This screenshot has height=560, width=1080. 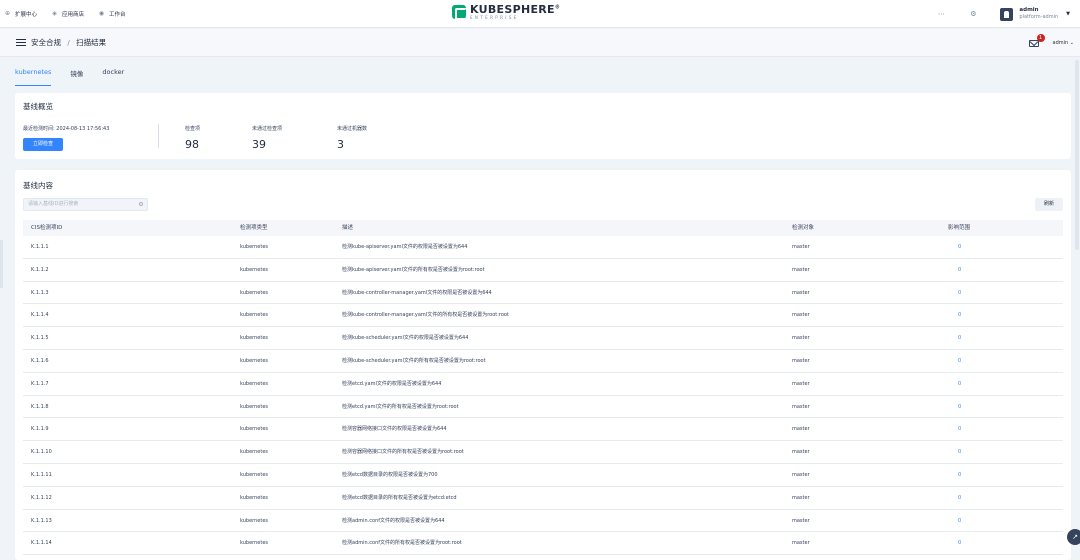 What do you see at coordinates (973, 14) in the screenshot?
I see `gear-icon: ⚙` at bounding box center [973, 14].